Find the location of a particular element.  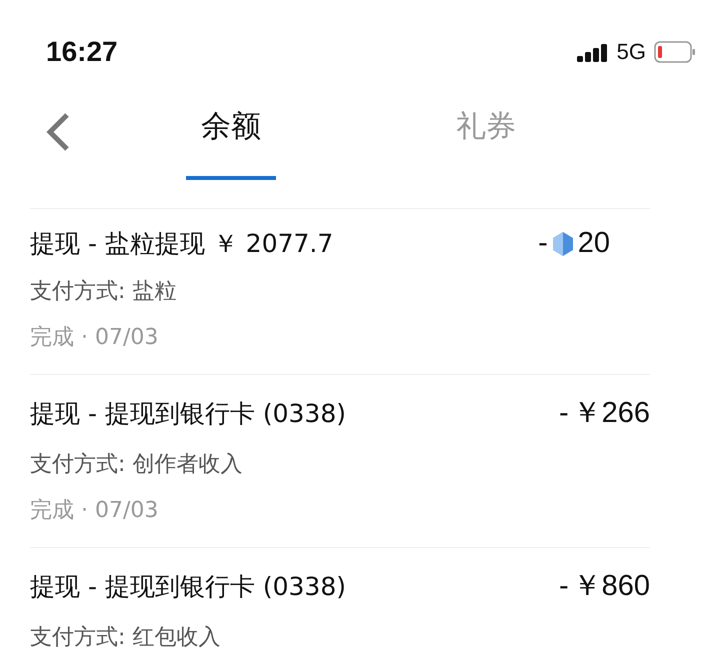

back-icon is located at coordinates (58, 132).